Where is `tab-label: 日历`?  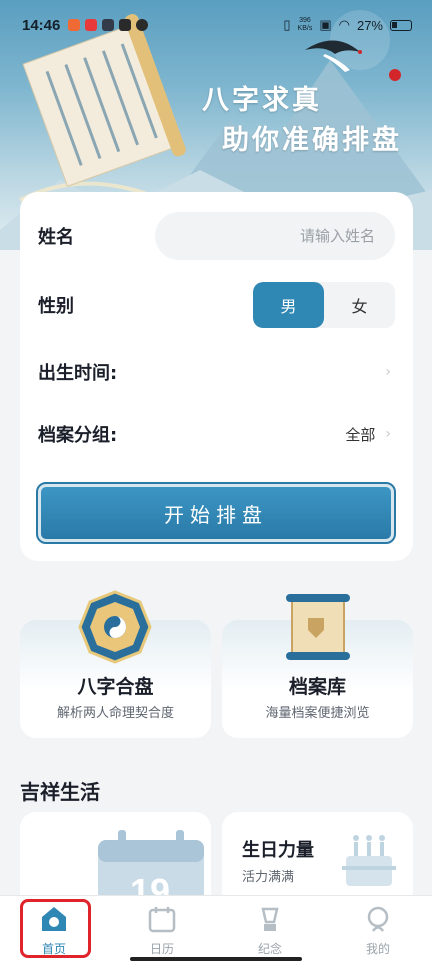
tab-label: 日历 is located at coordinates (161, 949).